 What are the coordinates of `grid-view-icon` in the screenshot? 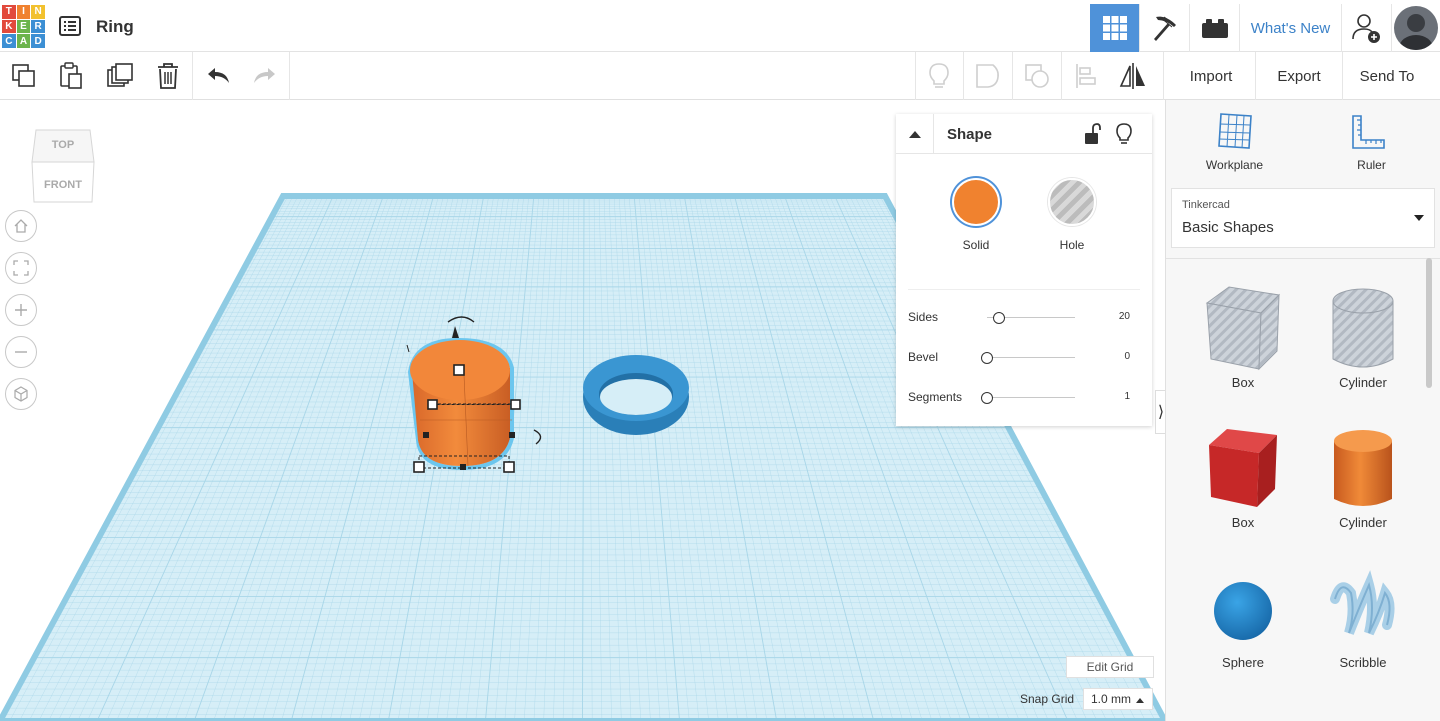 It's located at (1114, 28).